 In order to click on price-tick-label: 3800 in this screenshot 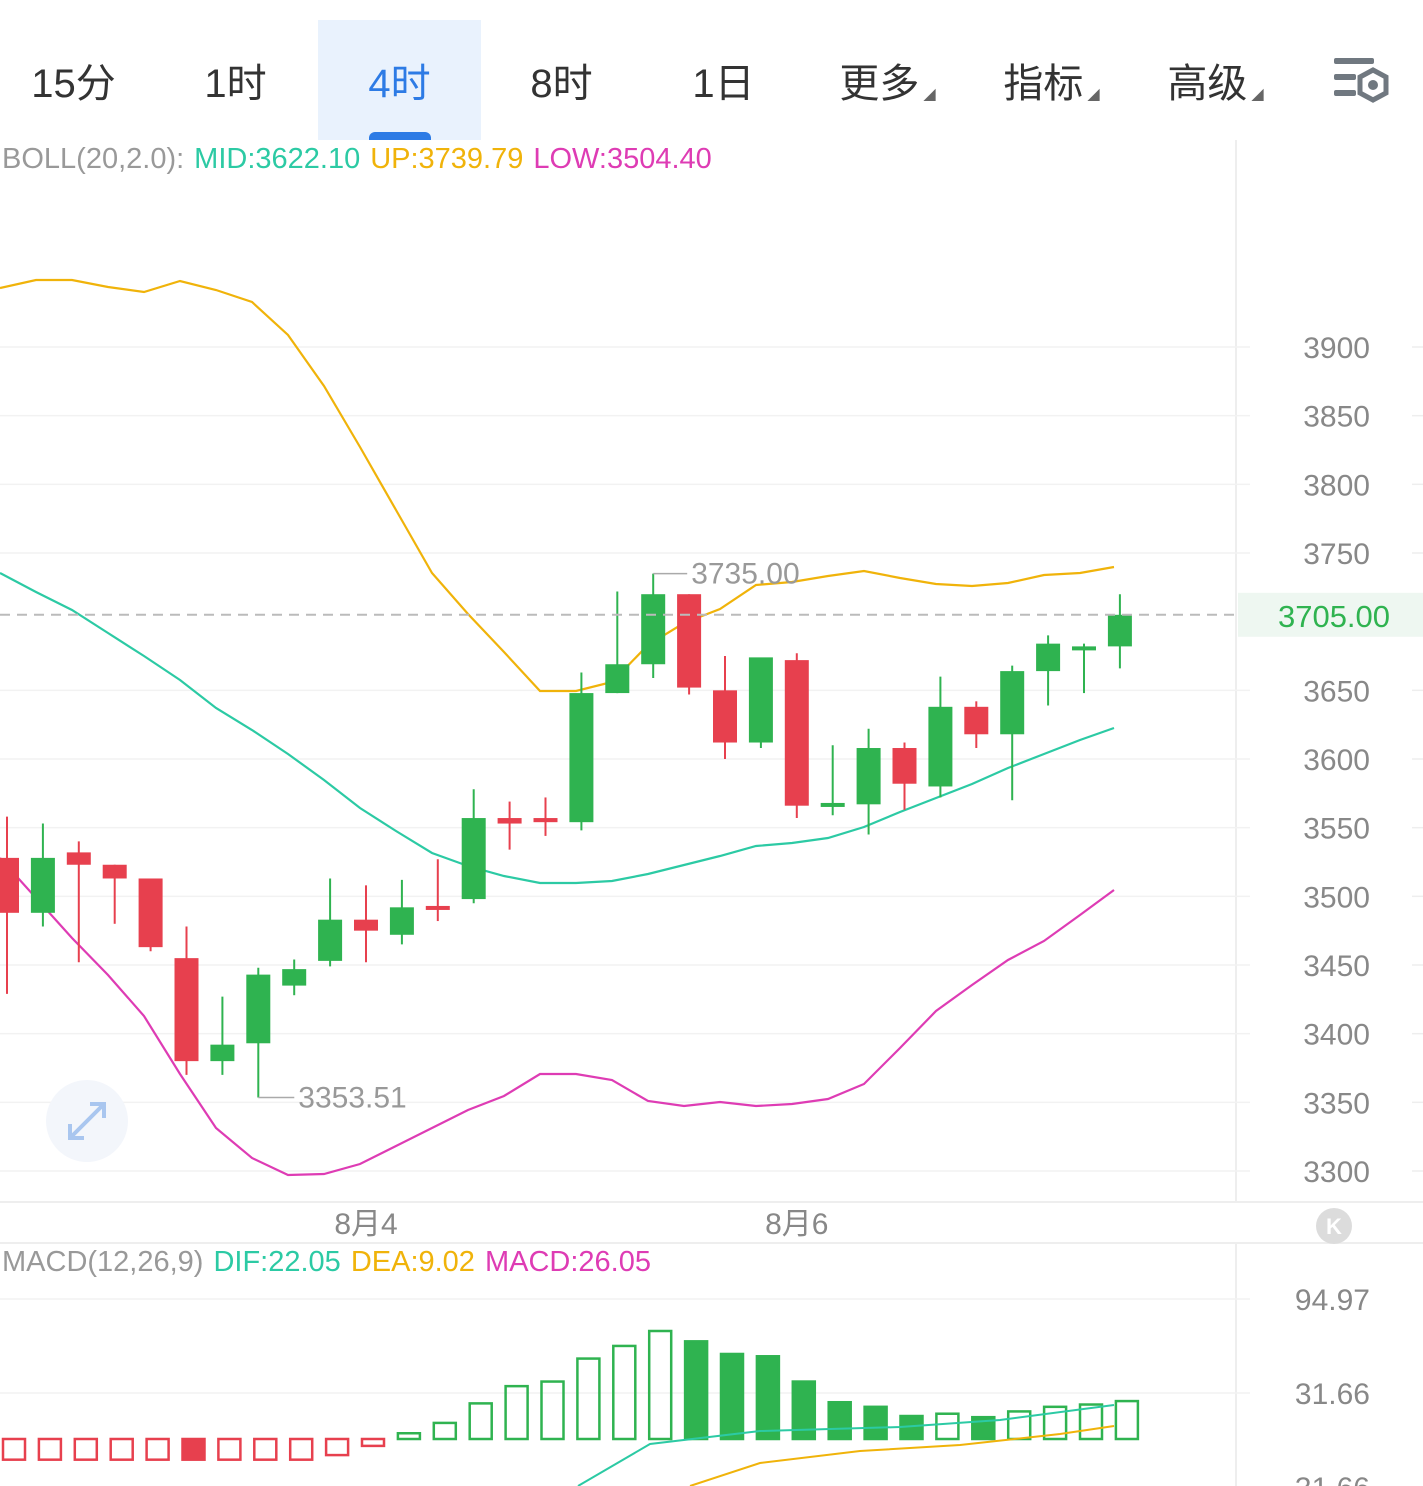, I will do `click(1336, 485)`.